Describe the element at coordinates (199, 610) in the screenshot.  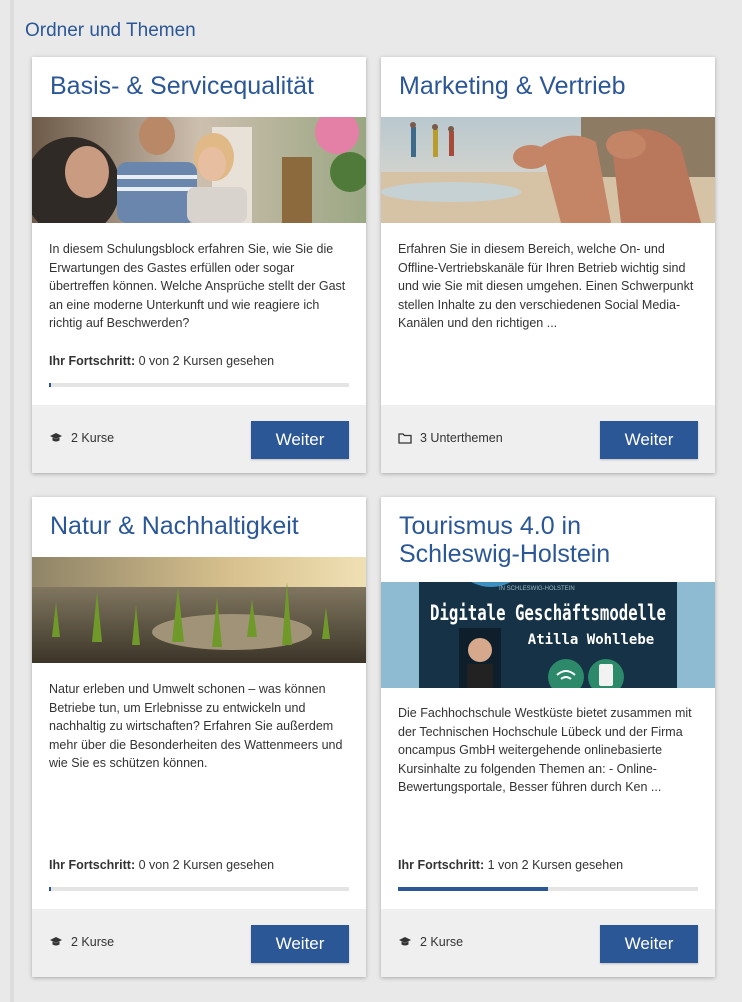
I see `card-image-plants` at that location.